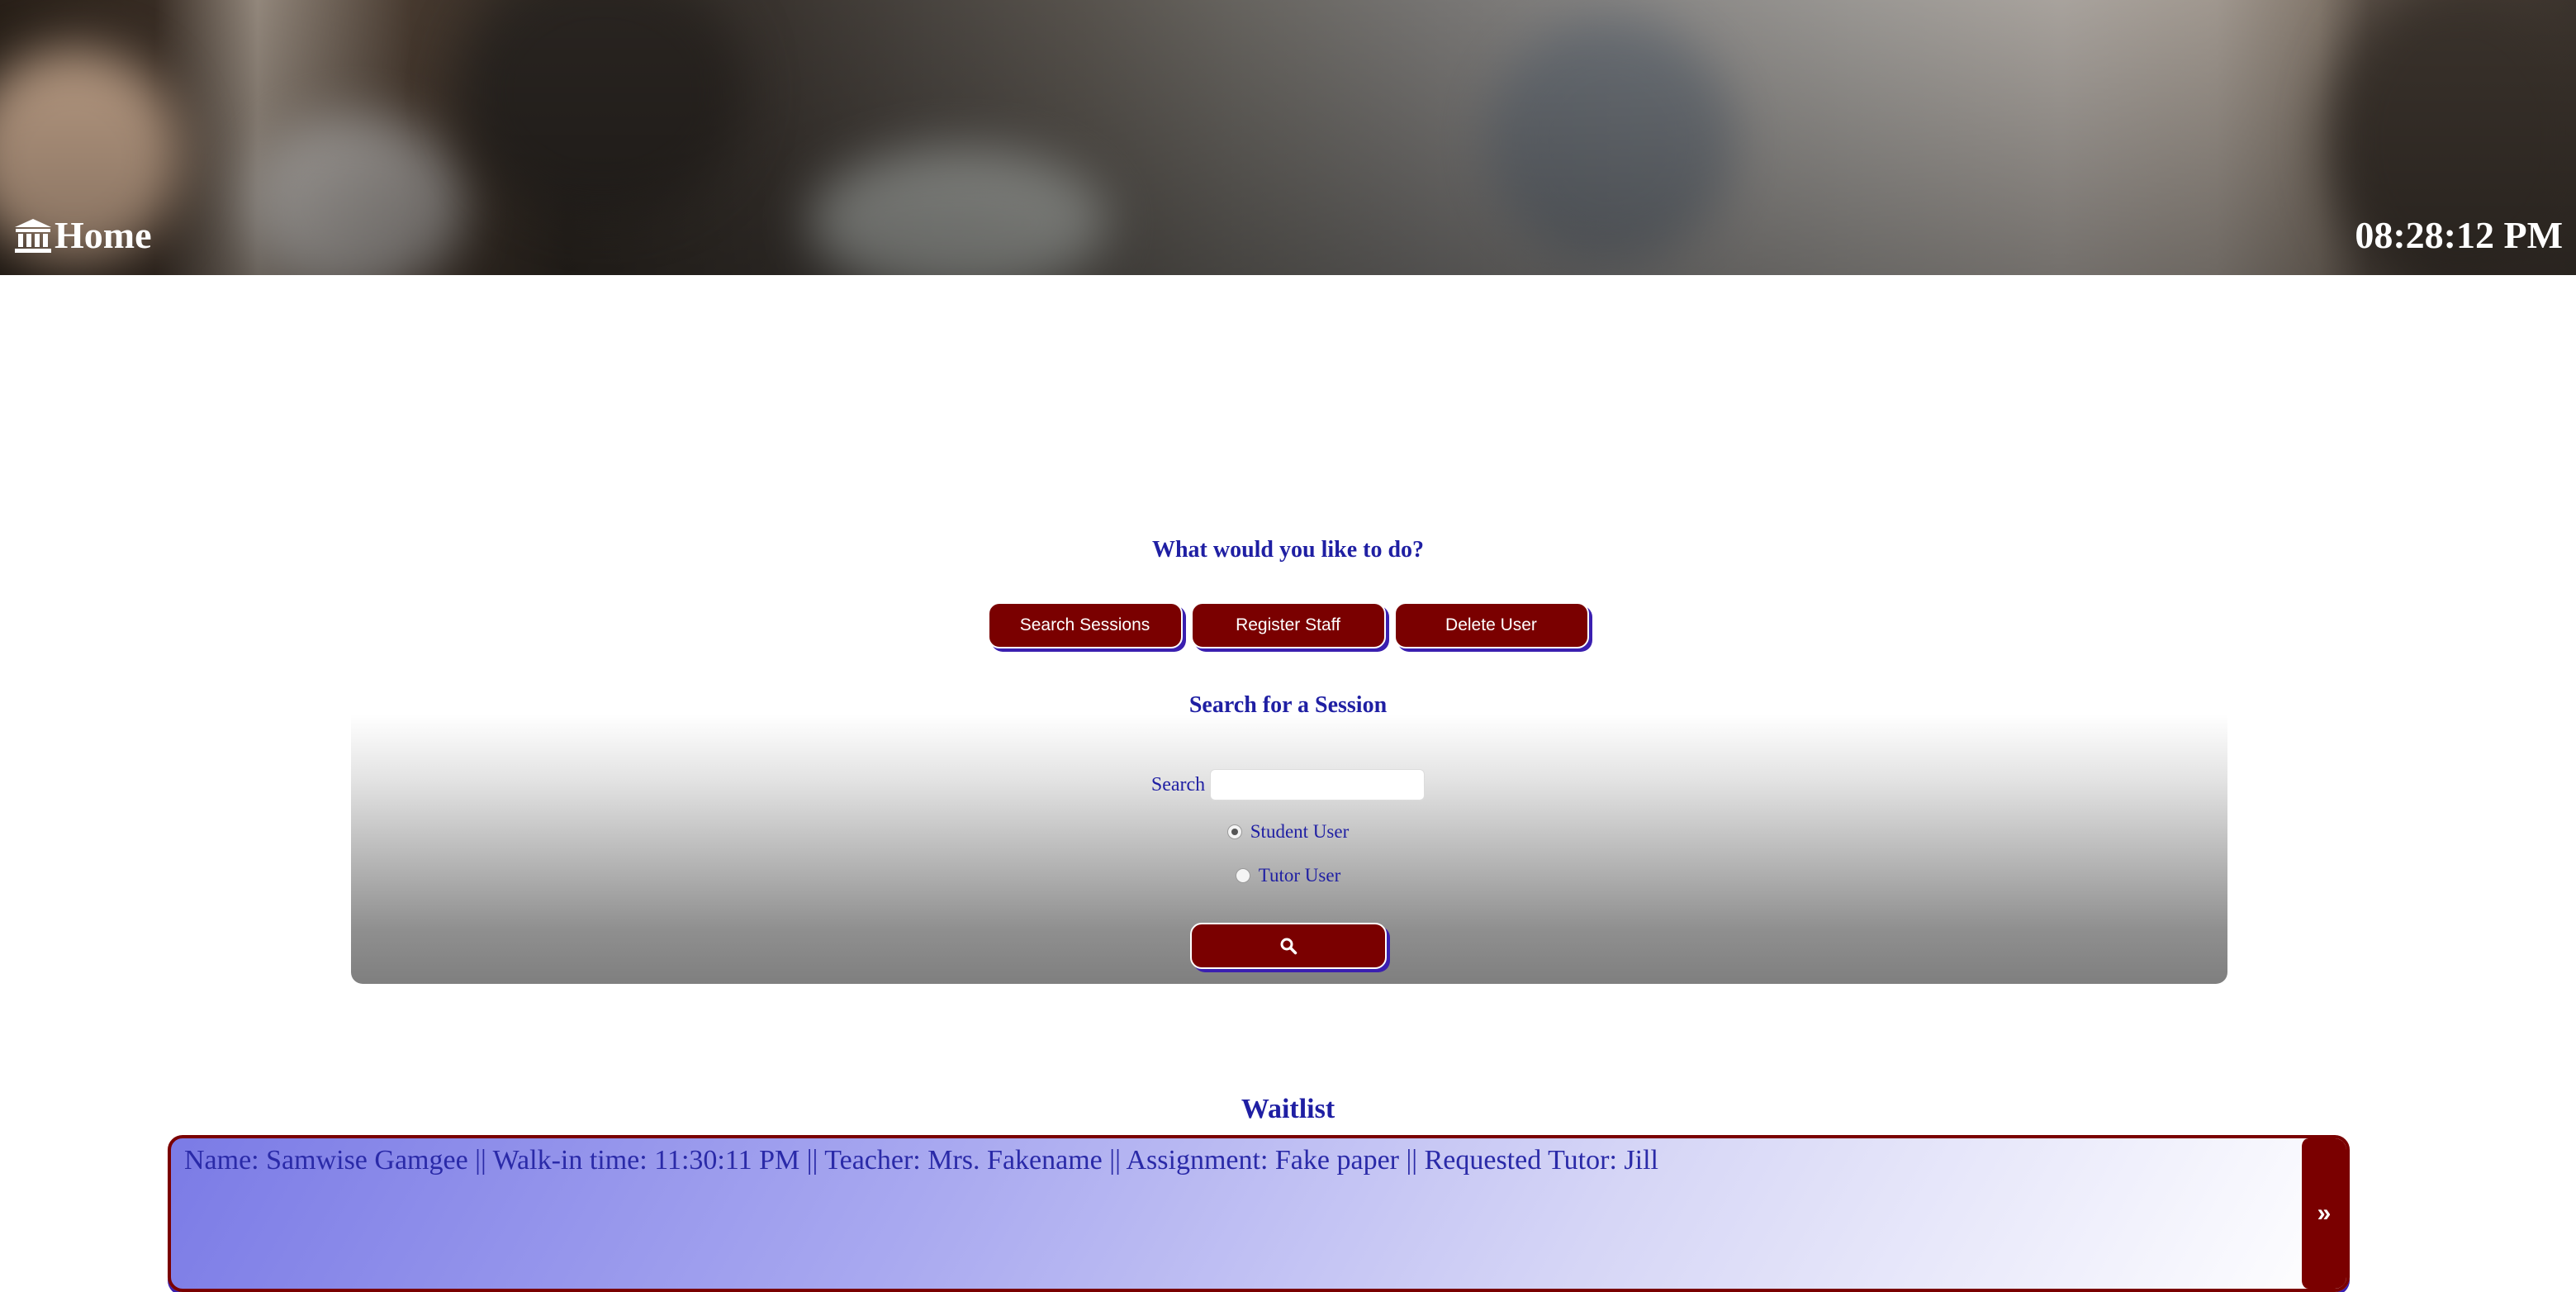  I want to click on clock: 08:28:12 PM, so click(2459, 235).